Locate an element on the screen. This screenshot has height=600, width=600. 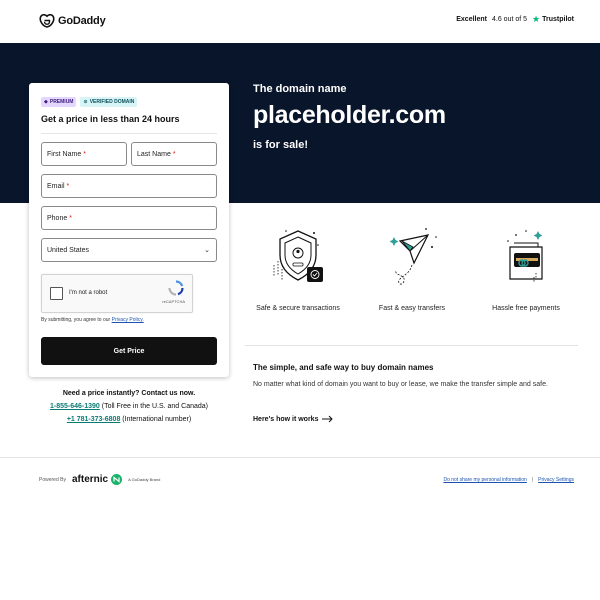
rating-score: 4.6 out of 5 is located at coordinates (510, 19).